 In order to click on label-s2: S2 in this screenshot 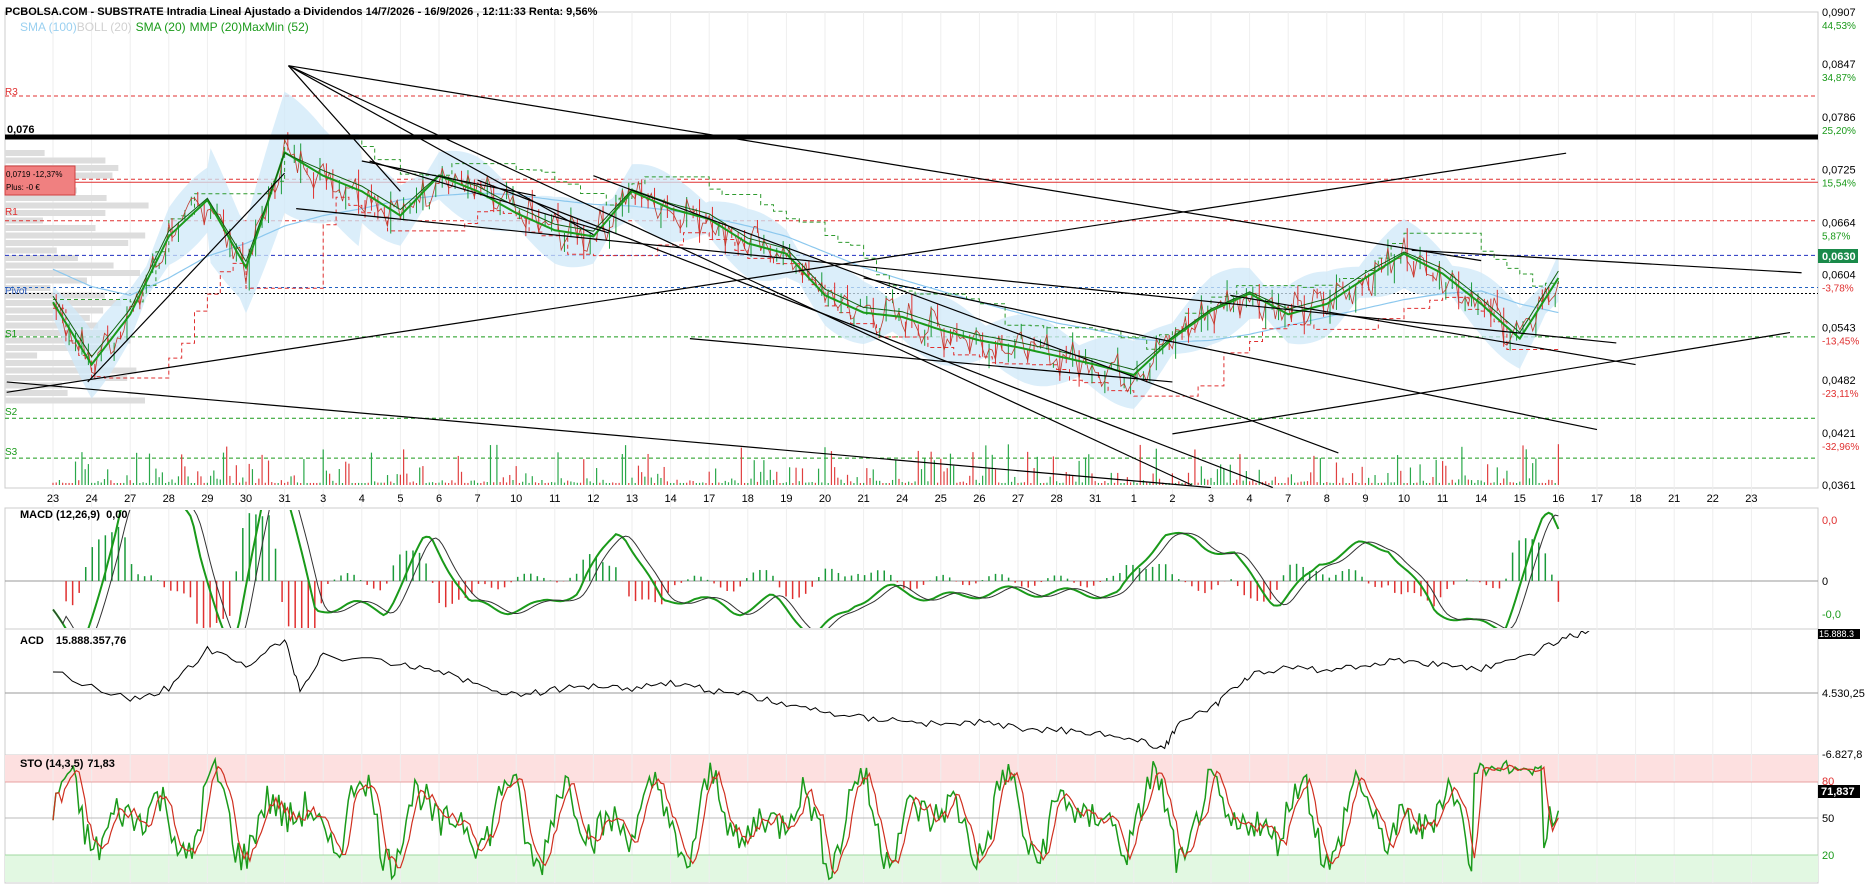, I will do `click(11, 412)`.